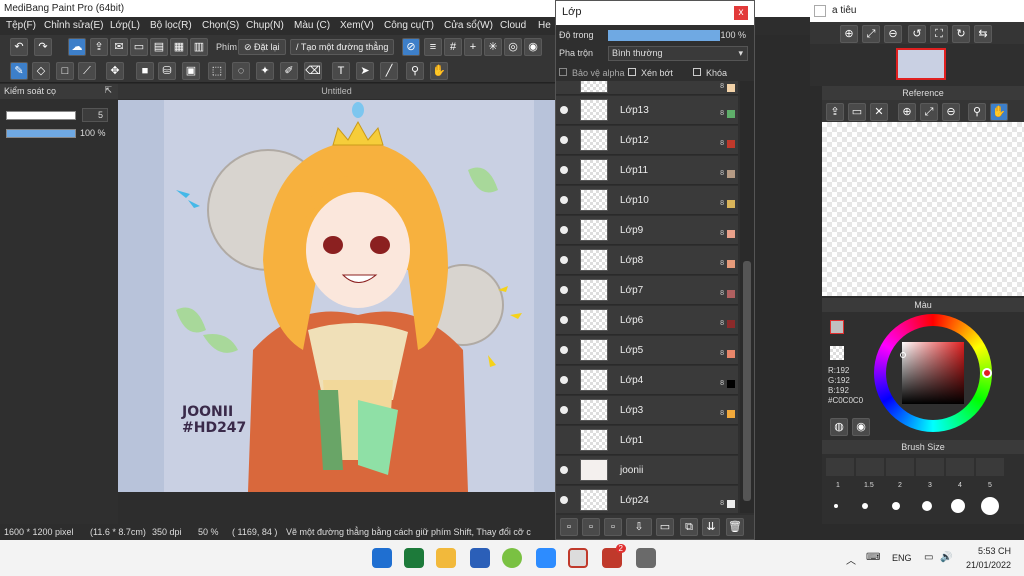 The image size is (1024, 576). I want to click on brush-opacity-slider, so click(41, 133).